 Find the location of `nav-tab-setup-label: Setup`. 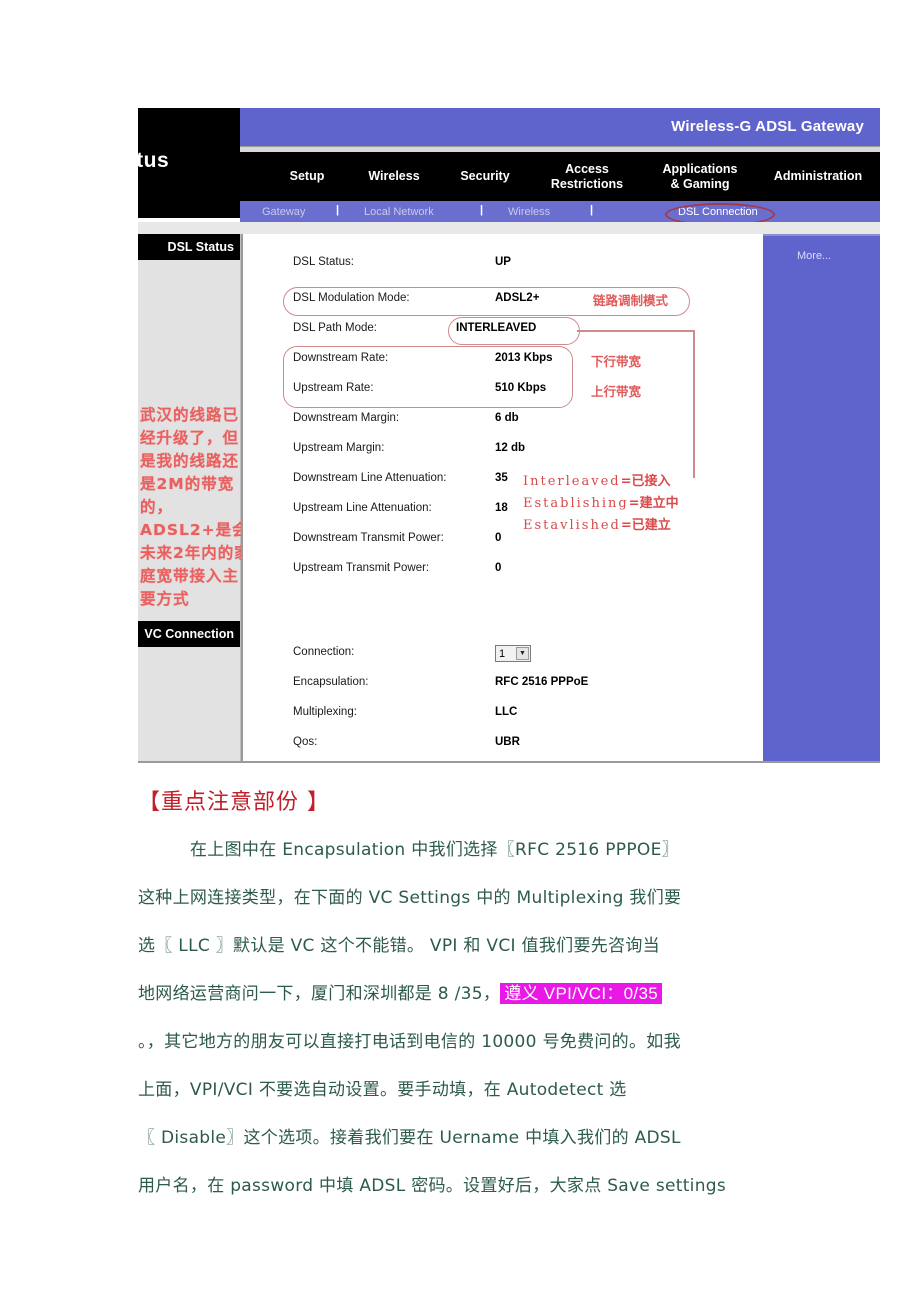

nav-tab-setup-label: Setup is located at coordinates (307, 176).